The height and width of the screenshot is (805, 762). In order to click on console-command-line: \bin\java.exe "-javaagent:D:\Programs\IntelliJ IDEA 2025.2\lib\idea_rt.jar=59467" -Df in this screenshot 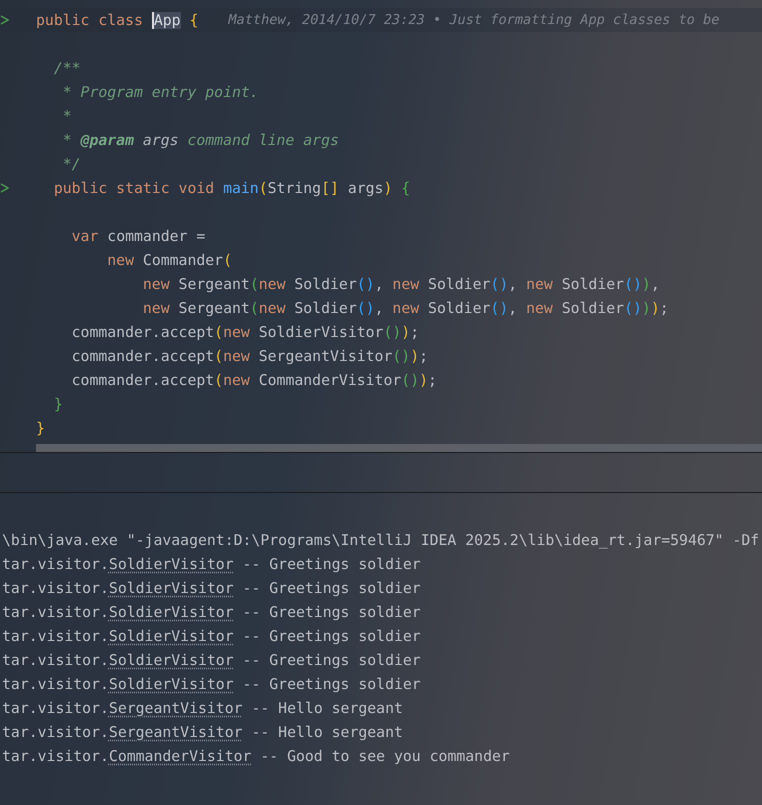, I will do `click(380, 541)`.